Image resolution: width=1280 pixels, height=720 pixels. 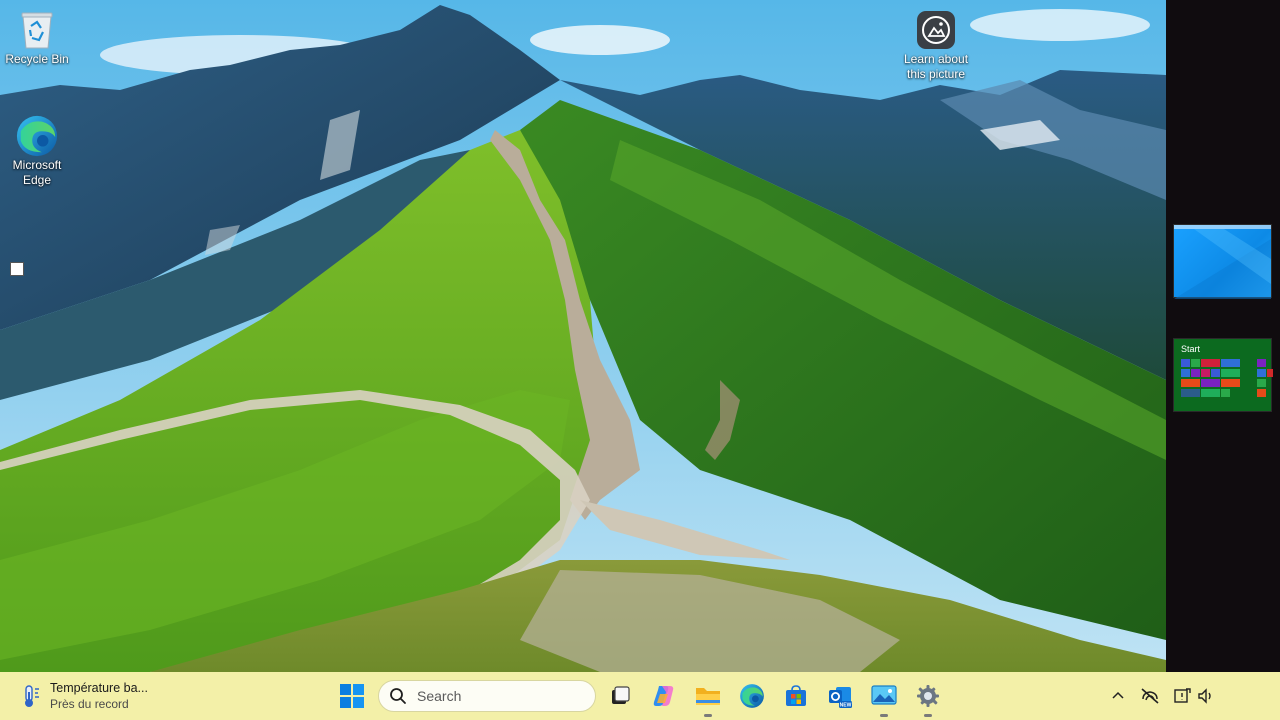 I want to click on microsoft-store-button, so click(x=796, y=696).